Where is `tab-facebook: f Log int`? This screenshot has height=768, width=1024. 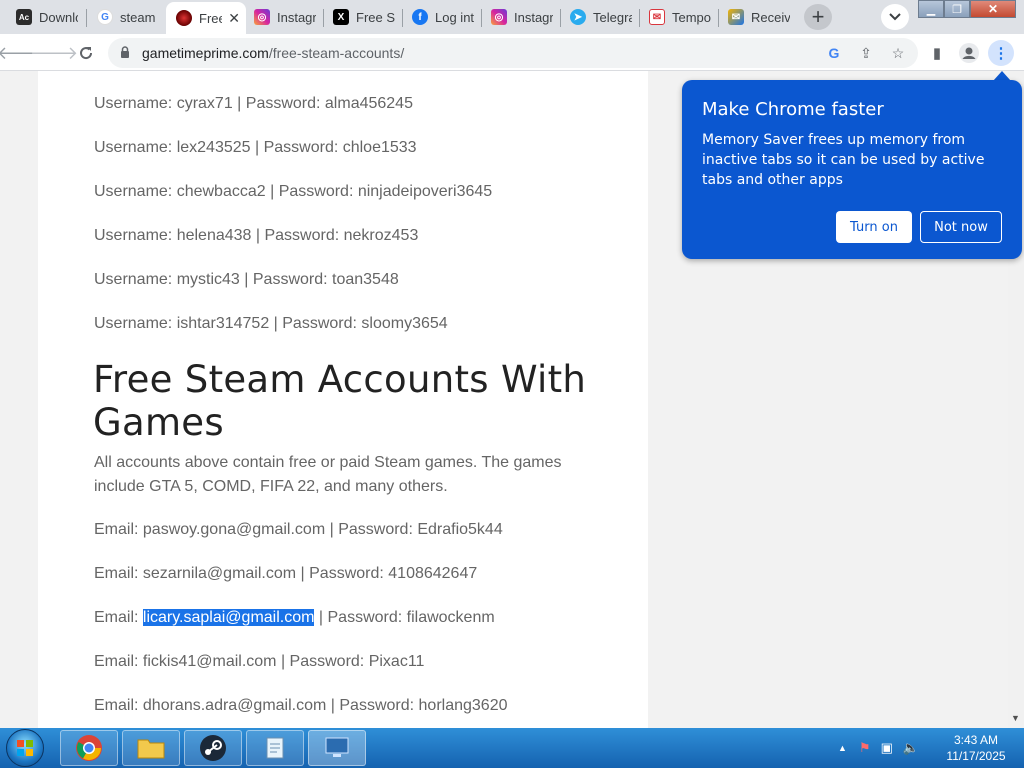
tab-facebook: f Log int is located at coordinates (441, 17).